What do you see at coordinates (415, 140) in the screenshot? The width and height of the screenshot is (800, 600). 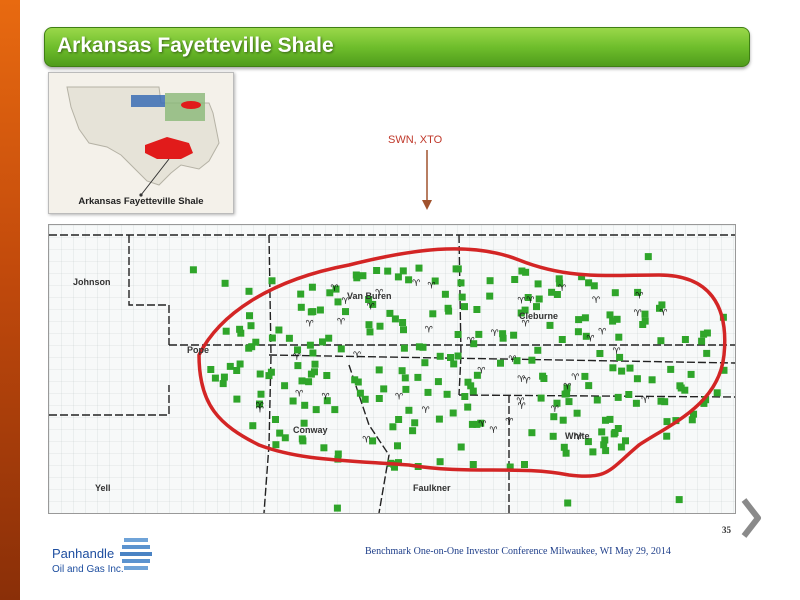 I see `operator-annotation: SWN, XTO` at bounding box center [415, 140].